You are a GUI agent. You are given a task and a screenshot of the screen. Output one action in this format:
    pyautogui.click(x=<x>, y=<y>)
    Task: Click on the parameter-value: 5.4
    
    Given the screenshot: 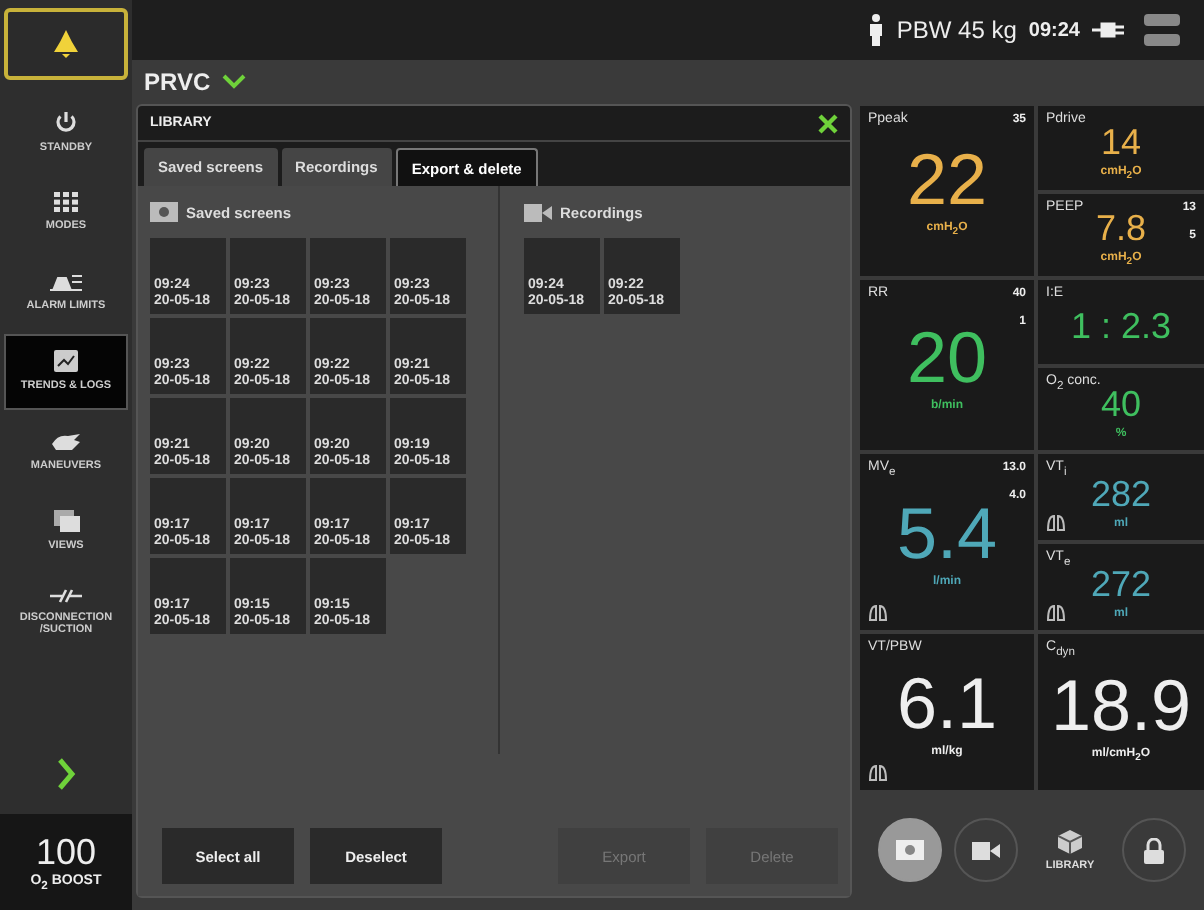 What is the action you would take?
    pyautogui.click(x=947, y=534)
    